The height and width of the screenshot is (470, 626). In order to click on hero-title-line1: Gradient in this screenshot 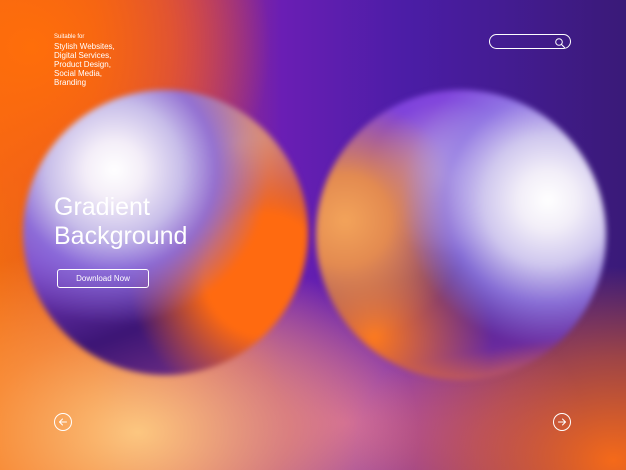, I will do `click(102, 207)`.